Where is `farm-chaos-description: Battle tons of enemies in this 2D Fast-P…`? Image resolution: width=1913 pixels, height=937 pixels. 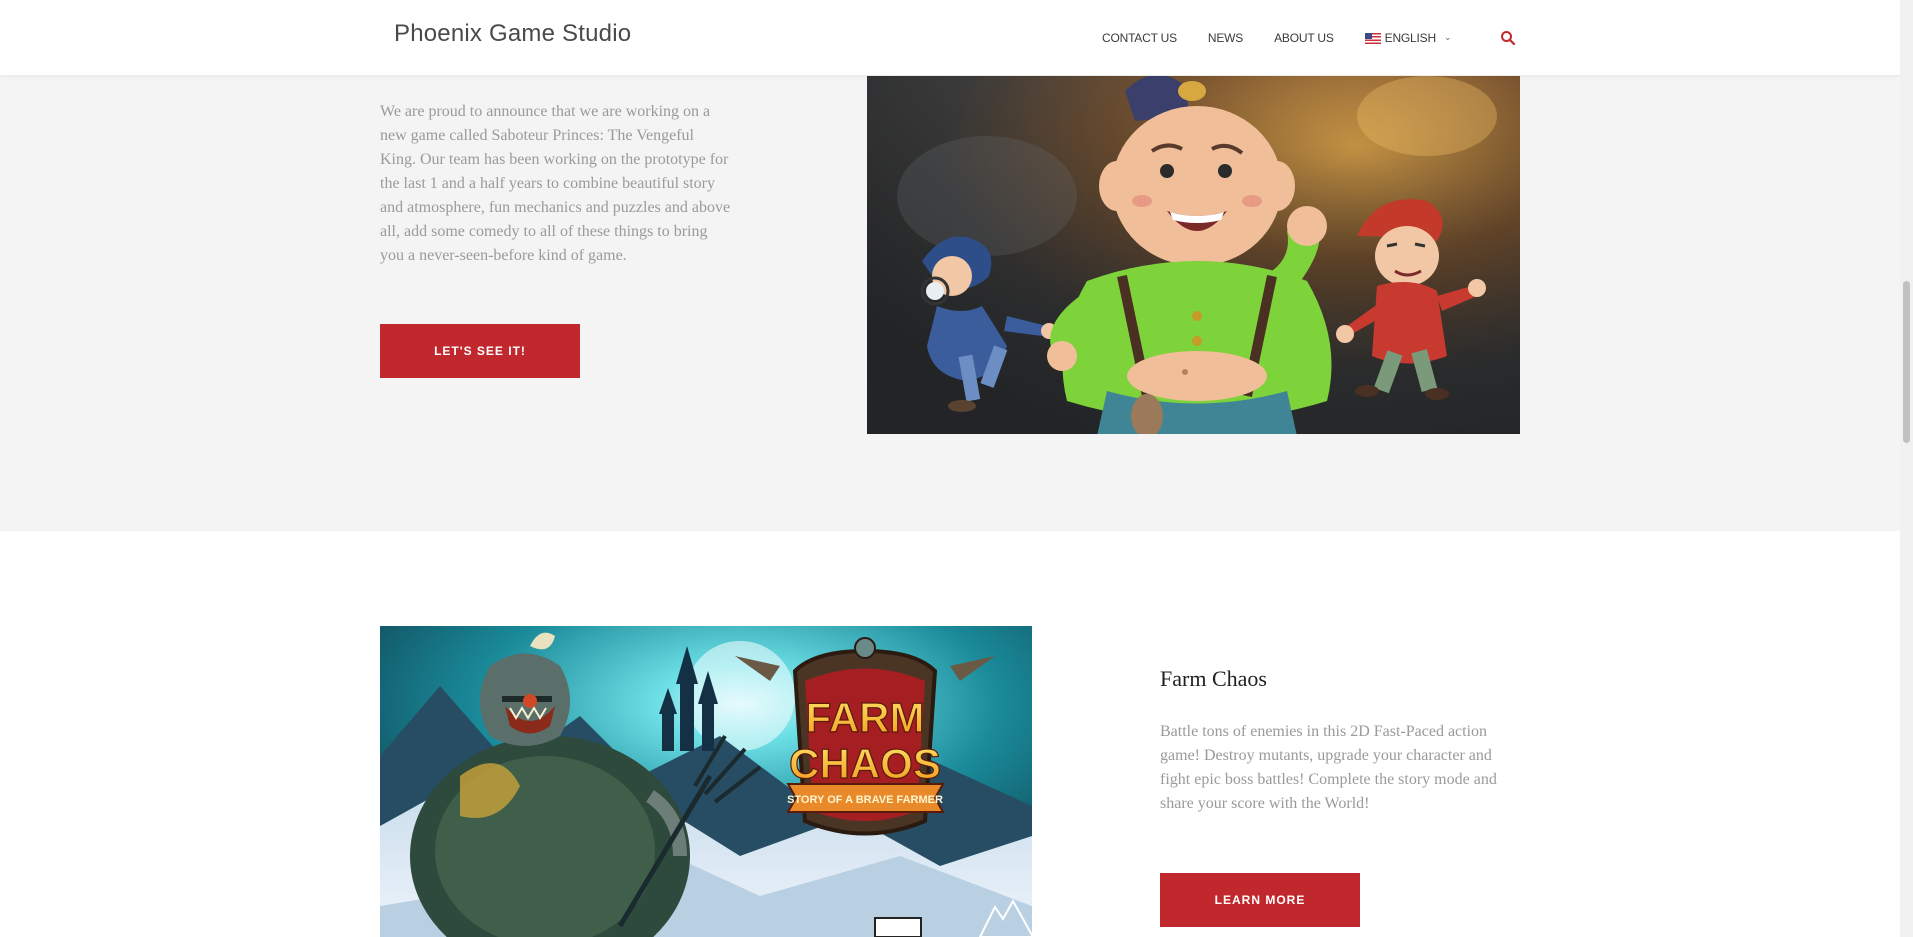
farm-chaos-description: Battle tons of enemies in this 2D Fast-P… is located at coordinates (1328, 767).